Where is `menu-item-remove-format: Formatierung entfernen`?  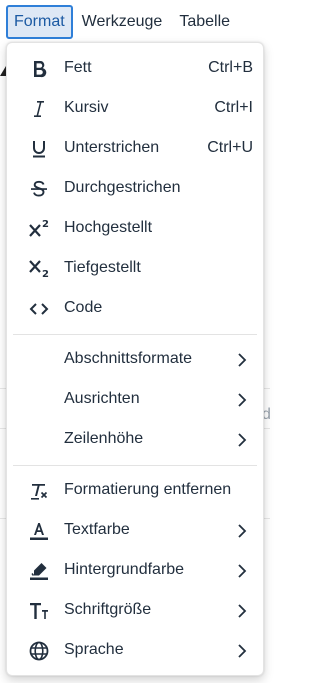 menu-item-remove-format: Formatierung entfernen is located at coordinates (135, 491).